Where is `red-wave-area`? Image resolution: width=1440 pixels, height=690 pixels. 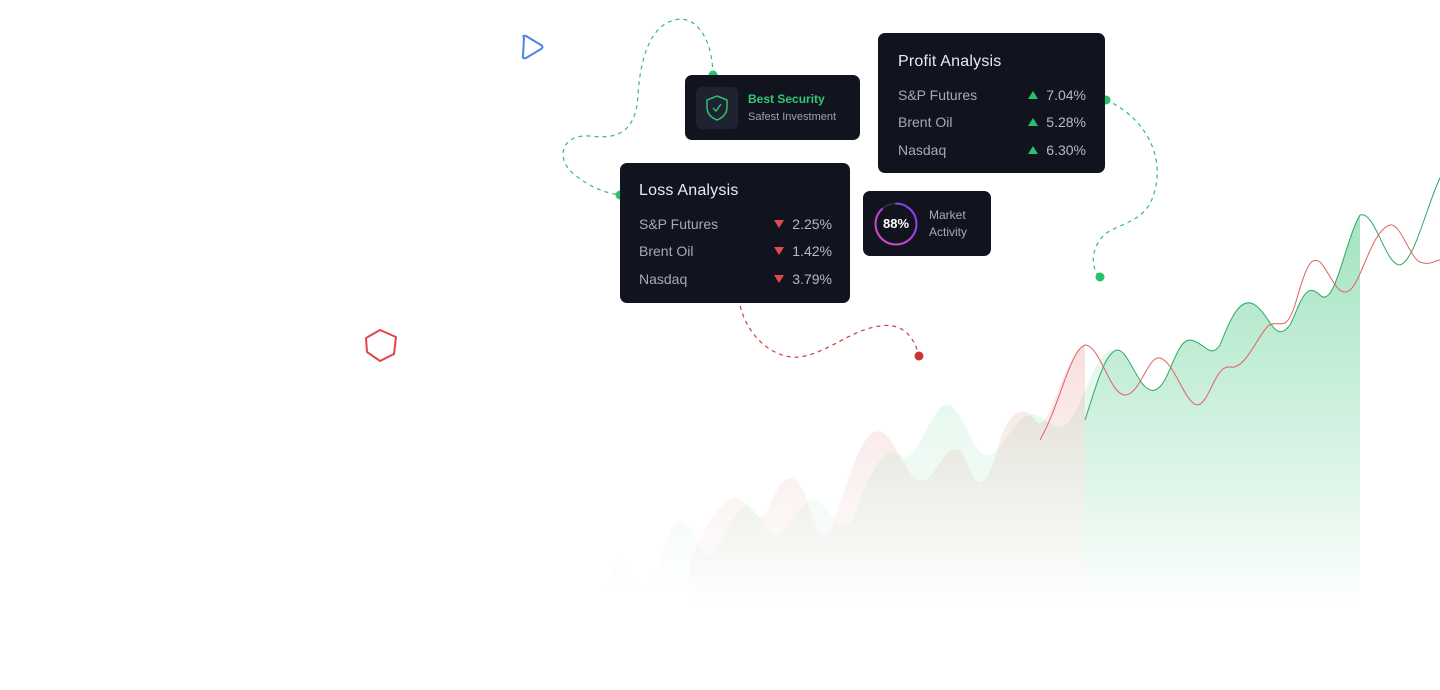
red-wave-area is located at coordinates (887, 477).